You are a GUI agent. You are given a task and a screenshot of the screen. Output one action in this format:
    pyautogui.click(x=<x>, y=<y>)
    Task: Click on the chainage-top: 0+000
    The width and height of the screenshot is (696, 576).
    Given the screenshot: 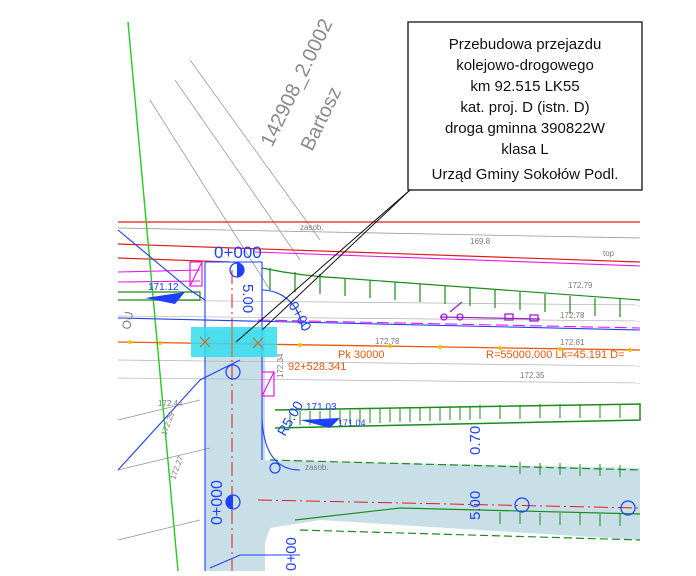 What is the action you would take?
    pyautogui.click(x=238, y=252)
    